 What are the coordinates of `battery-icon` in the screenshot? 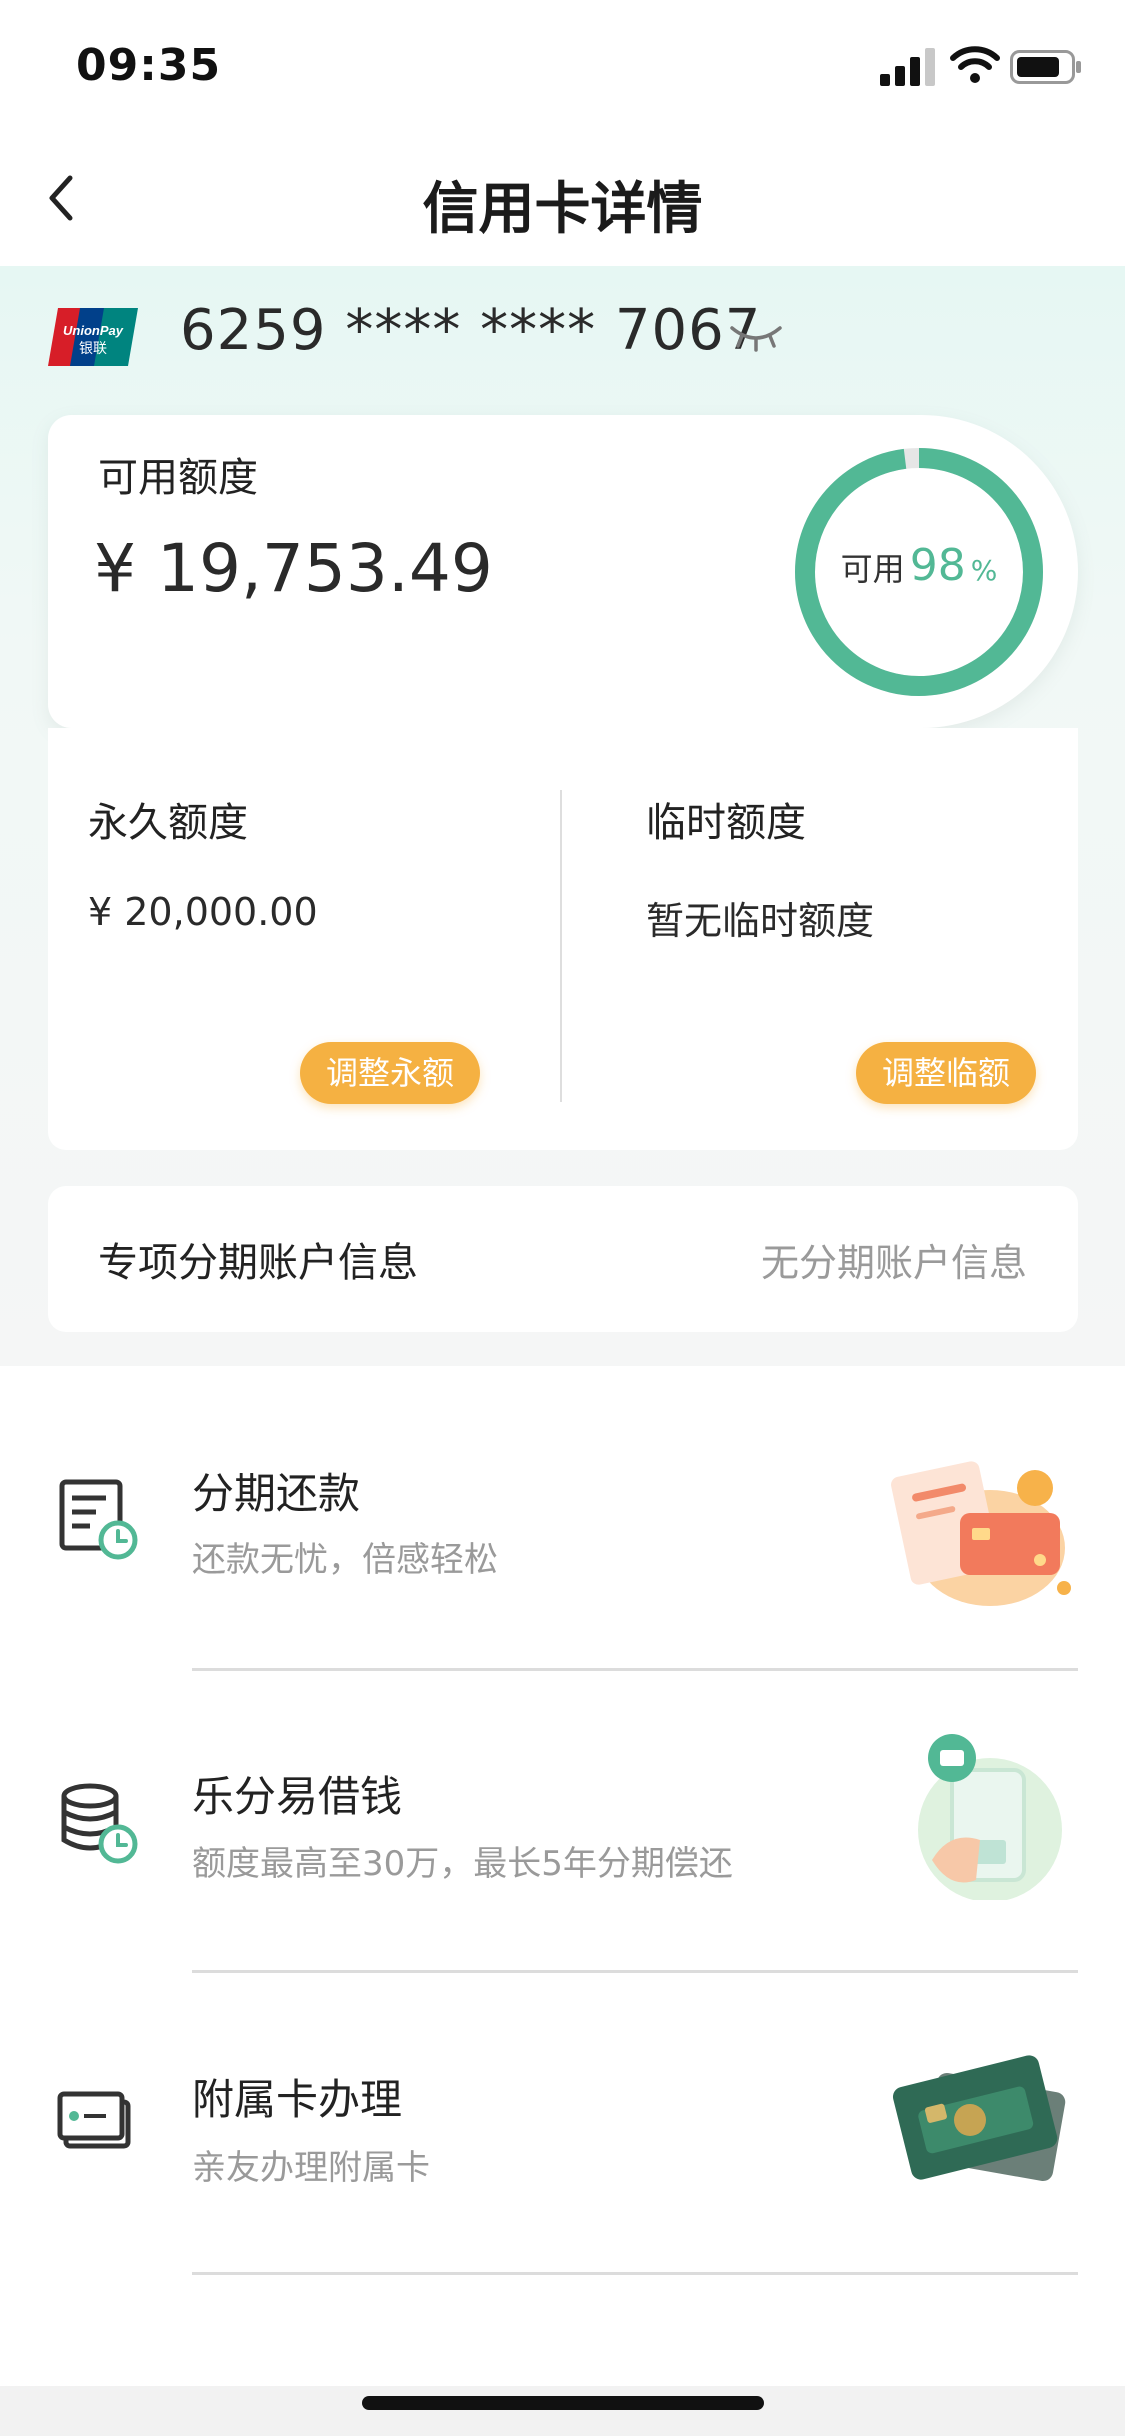 It's located at (1045, 67).